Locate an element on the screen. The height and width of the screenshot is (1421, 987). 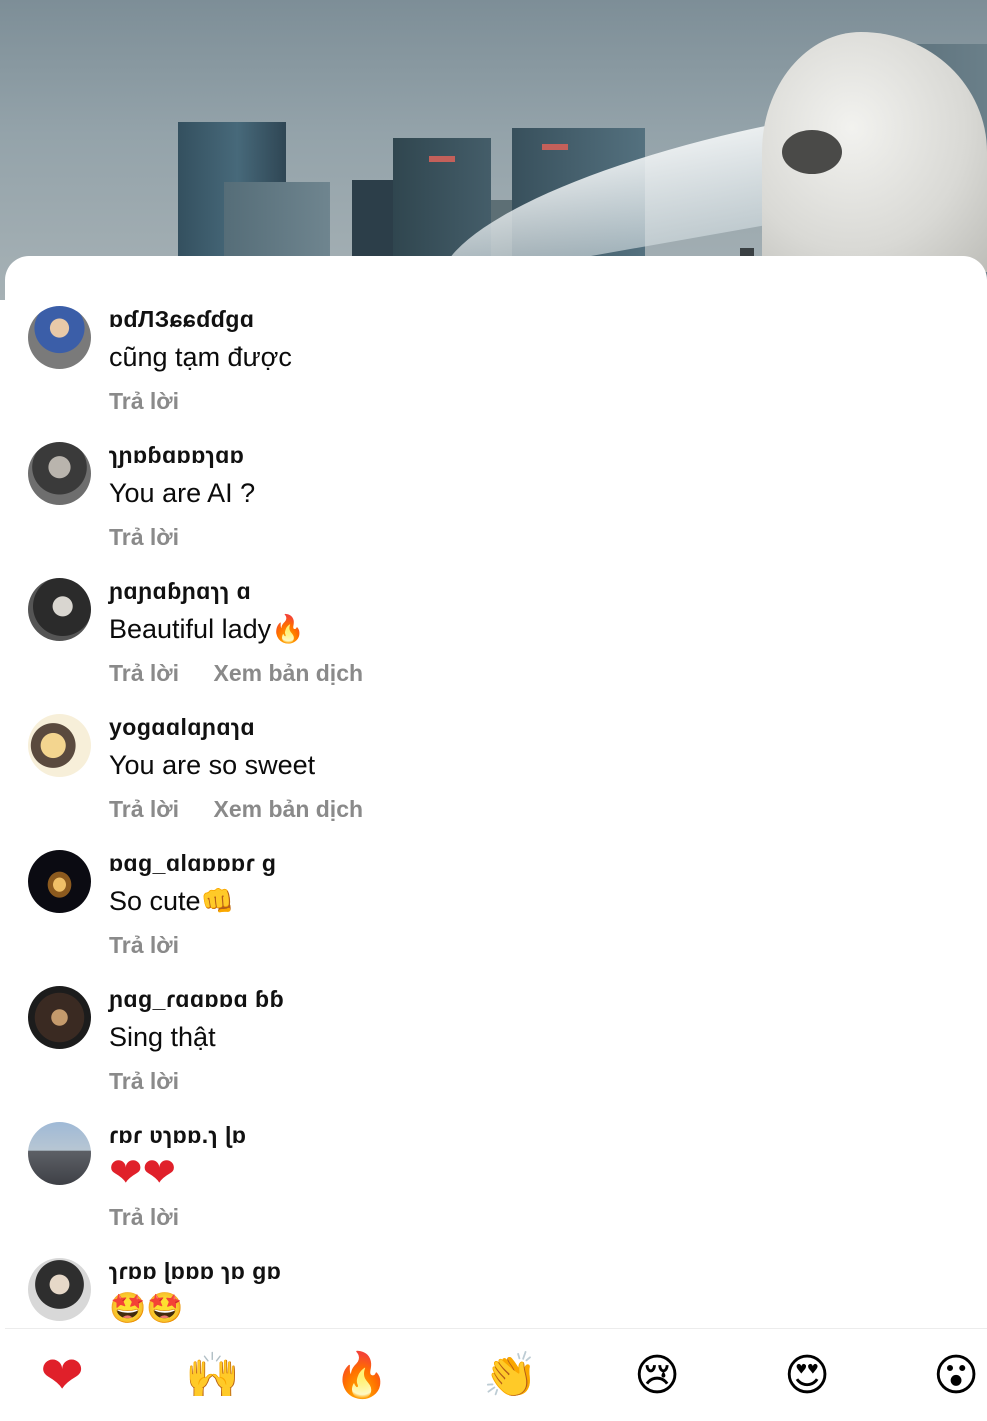
comment-text: ❤❤ is located at coordinates (143, 1173).